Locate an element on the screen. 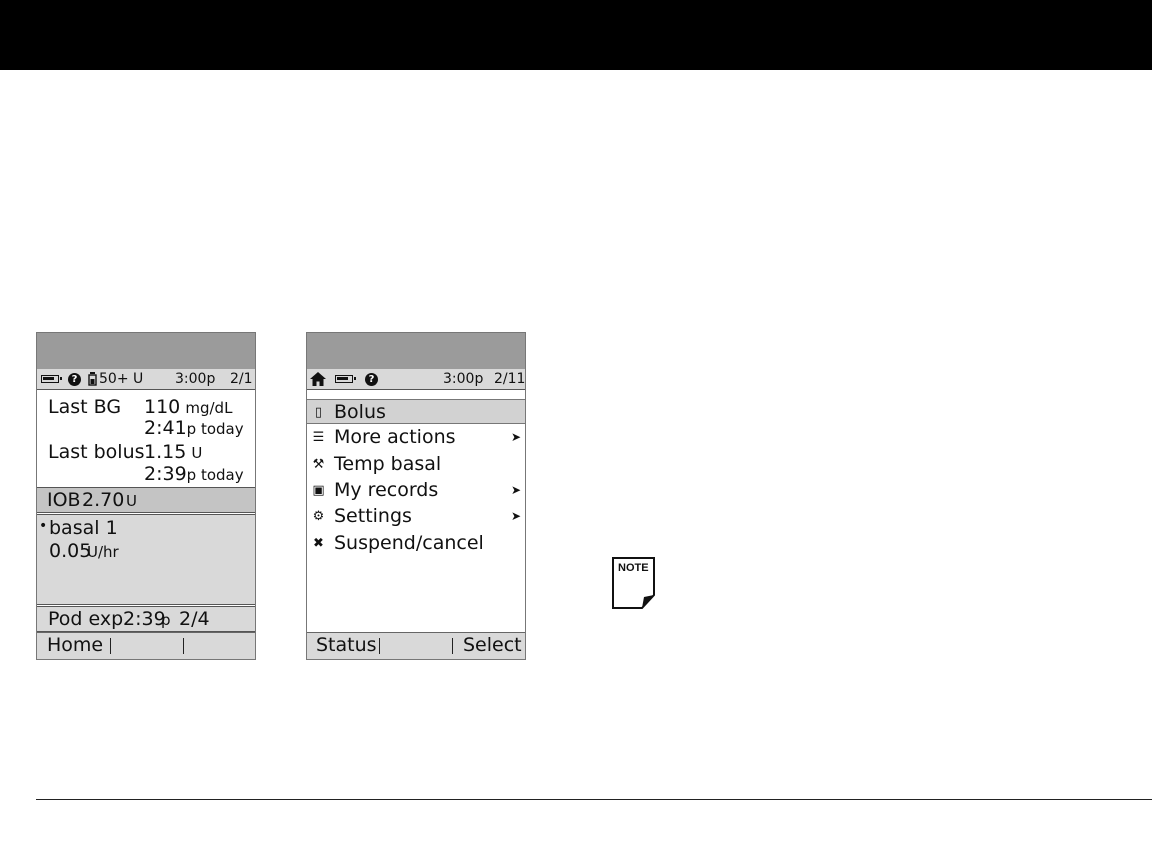 The width and height of the screenshot is (1152, 846). menu-item-suspend-cancel: ✖ Suspend/cancel is located at coordinates (416, 543).